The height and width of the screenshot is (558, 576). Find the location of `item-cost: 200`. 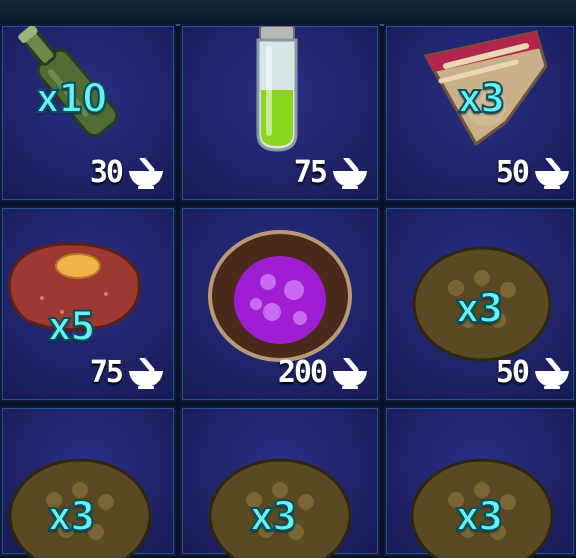

item-cost: 200 is located at coordinates (324, 372).